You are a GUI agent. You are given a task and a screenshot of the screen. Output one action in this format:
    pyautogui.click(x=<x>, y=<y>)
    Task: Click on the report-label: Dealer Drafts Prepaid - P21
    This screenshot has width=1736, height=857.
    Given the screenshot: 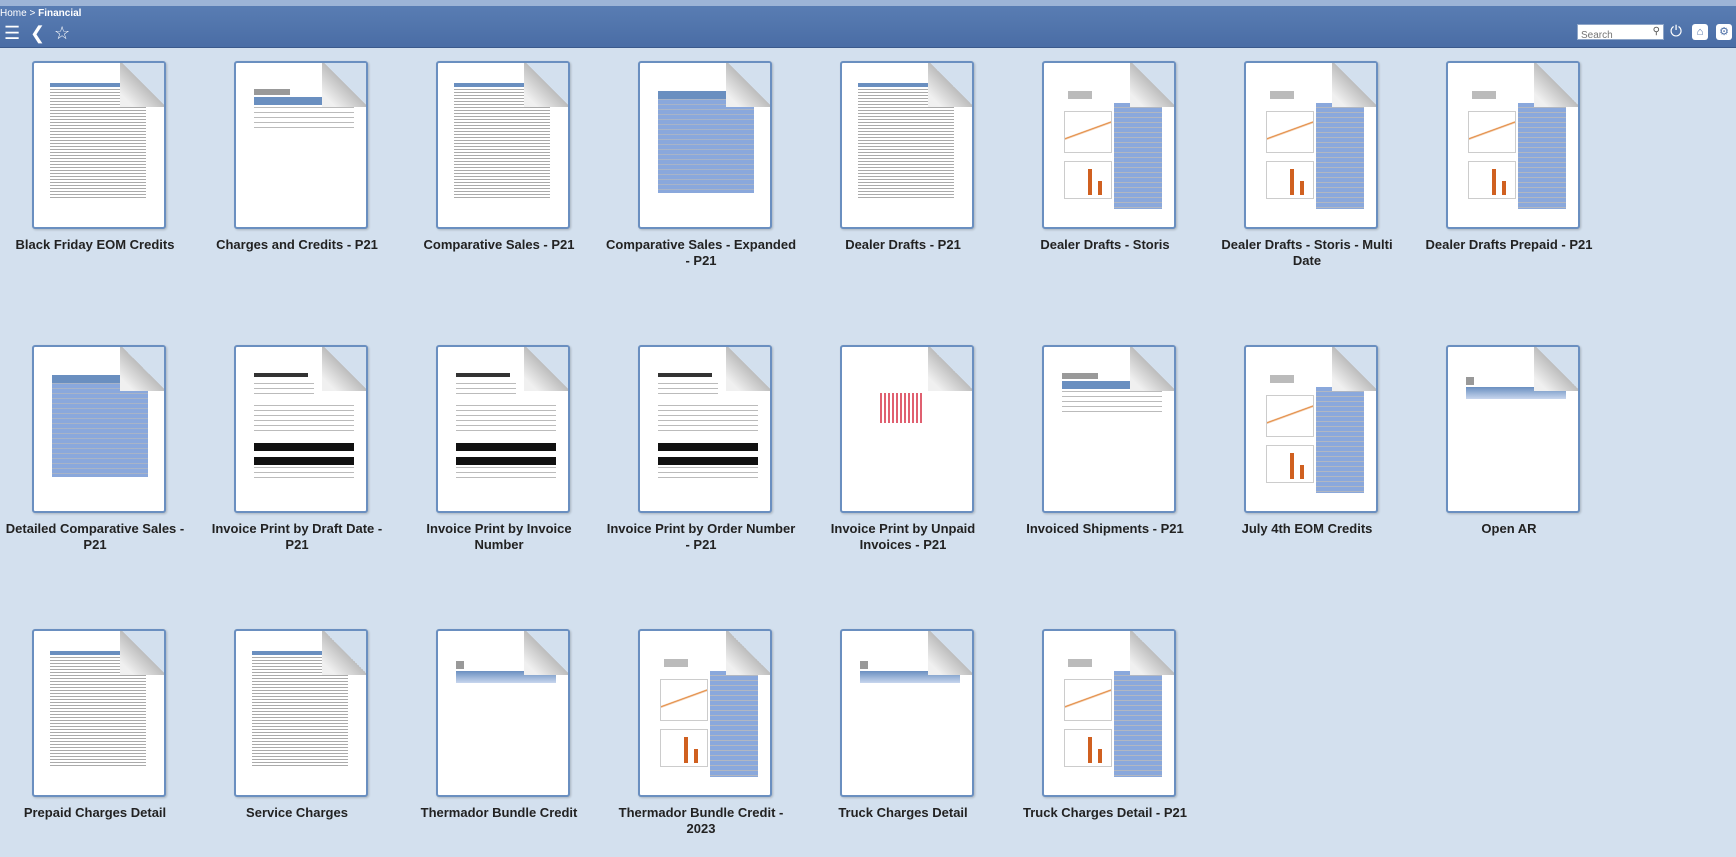 What is the action you would take?
    pyautogui.click(x=1509, y=245)
    